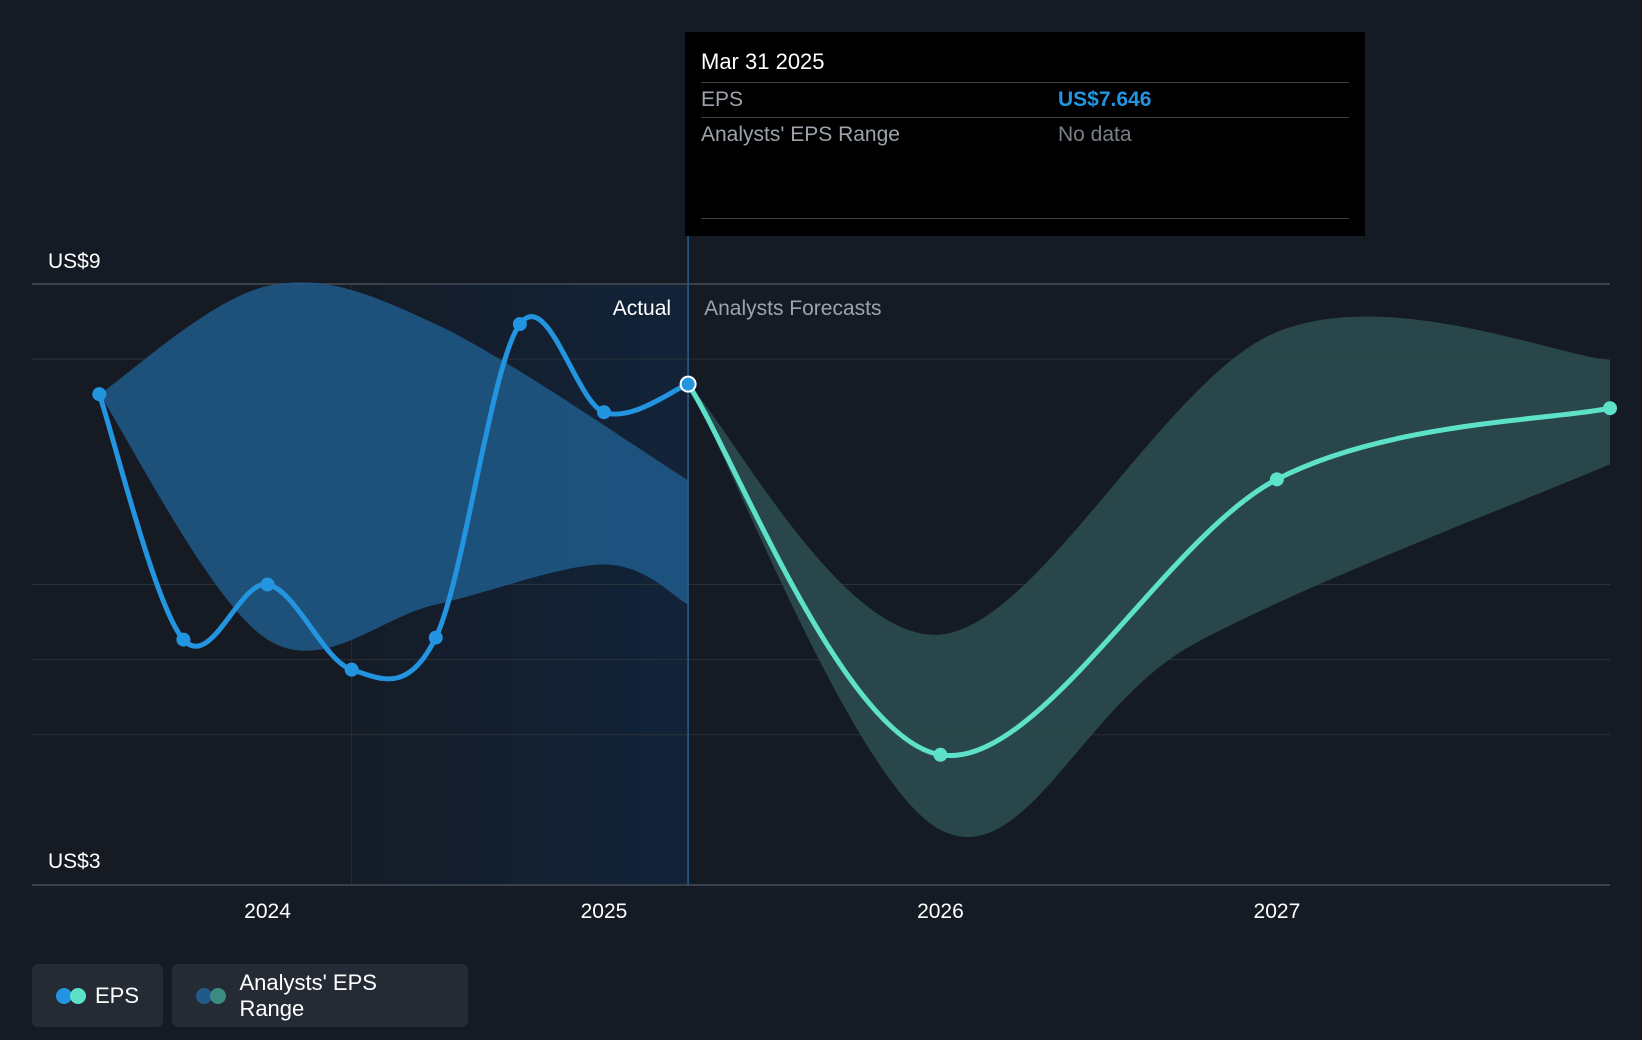 The width and height of the screenshot is (1642, 1040). I want to click on x-tick-label: 2026, so click(940, 911).